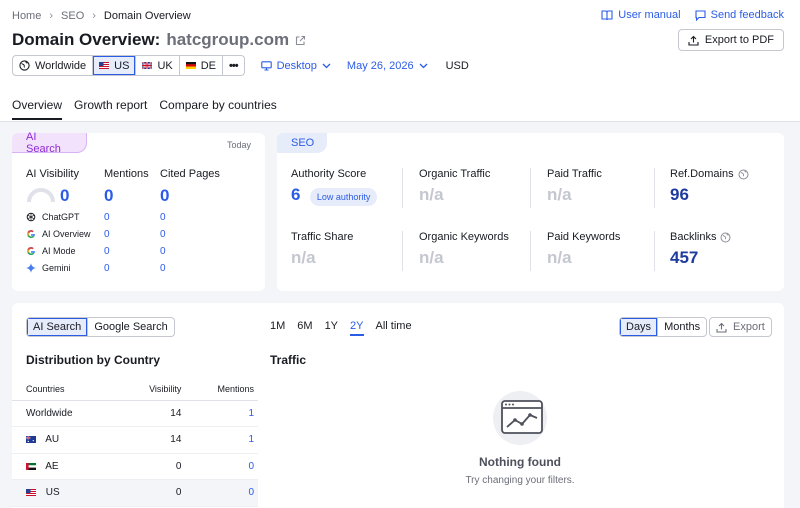 The height and width of the screenshot is (508, 800). I want to click on external-link-icon, so click(300, 40).